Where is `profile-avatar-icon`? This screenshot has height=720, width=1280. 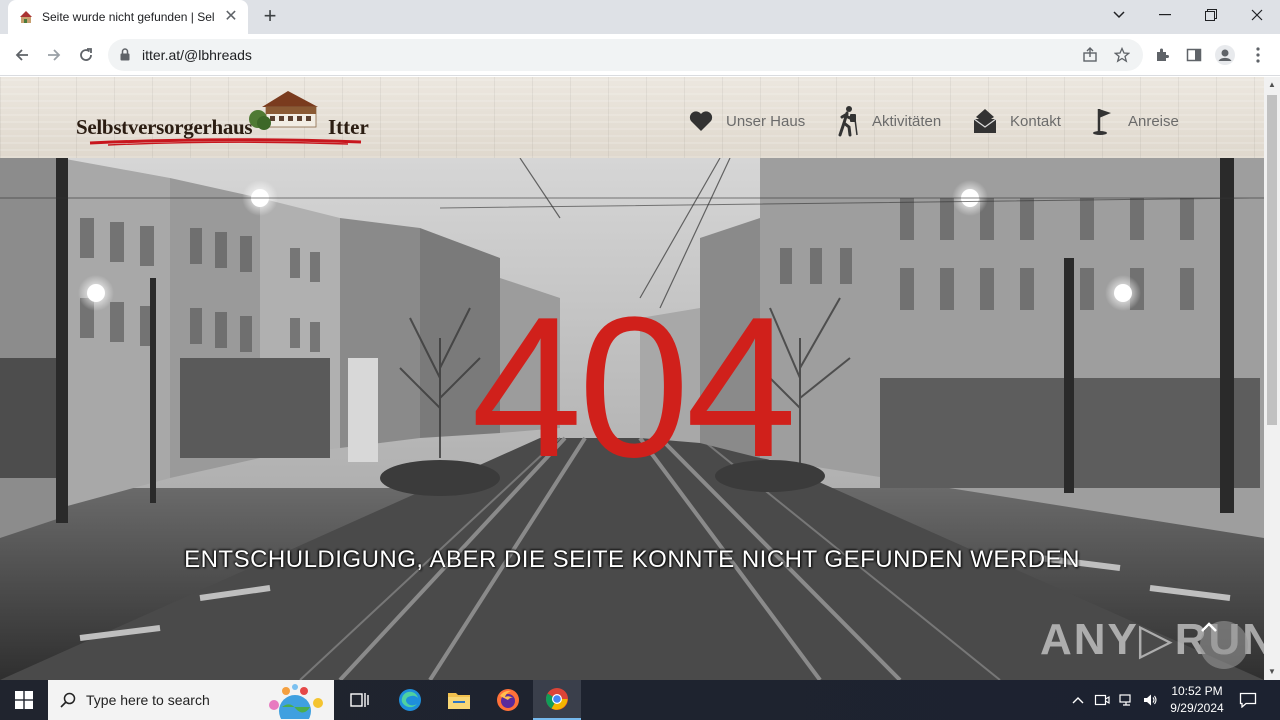
profile-avatar-icon is located at coordinates (1225, 55).